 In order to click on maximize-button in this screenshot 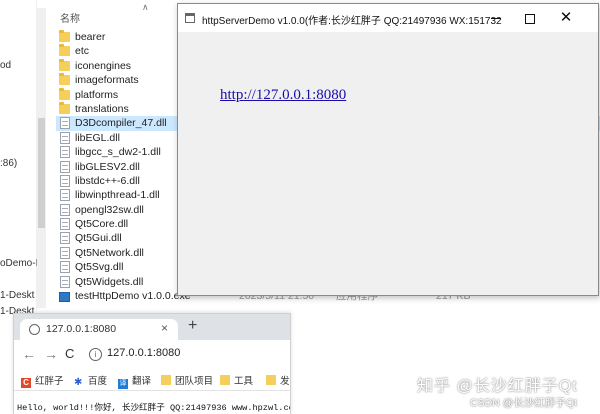, I will do `click(530, 18)`.